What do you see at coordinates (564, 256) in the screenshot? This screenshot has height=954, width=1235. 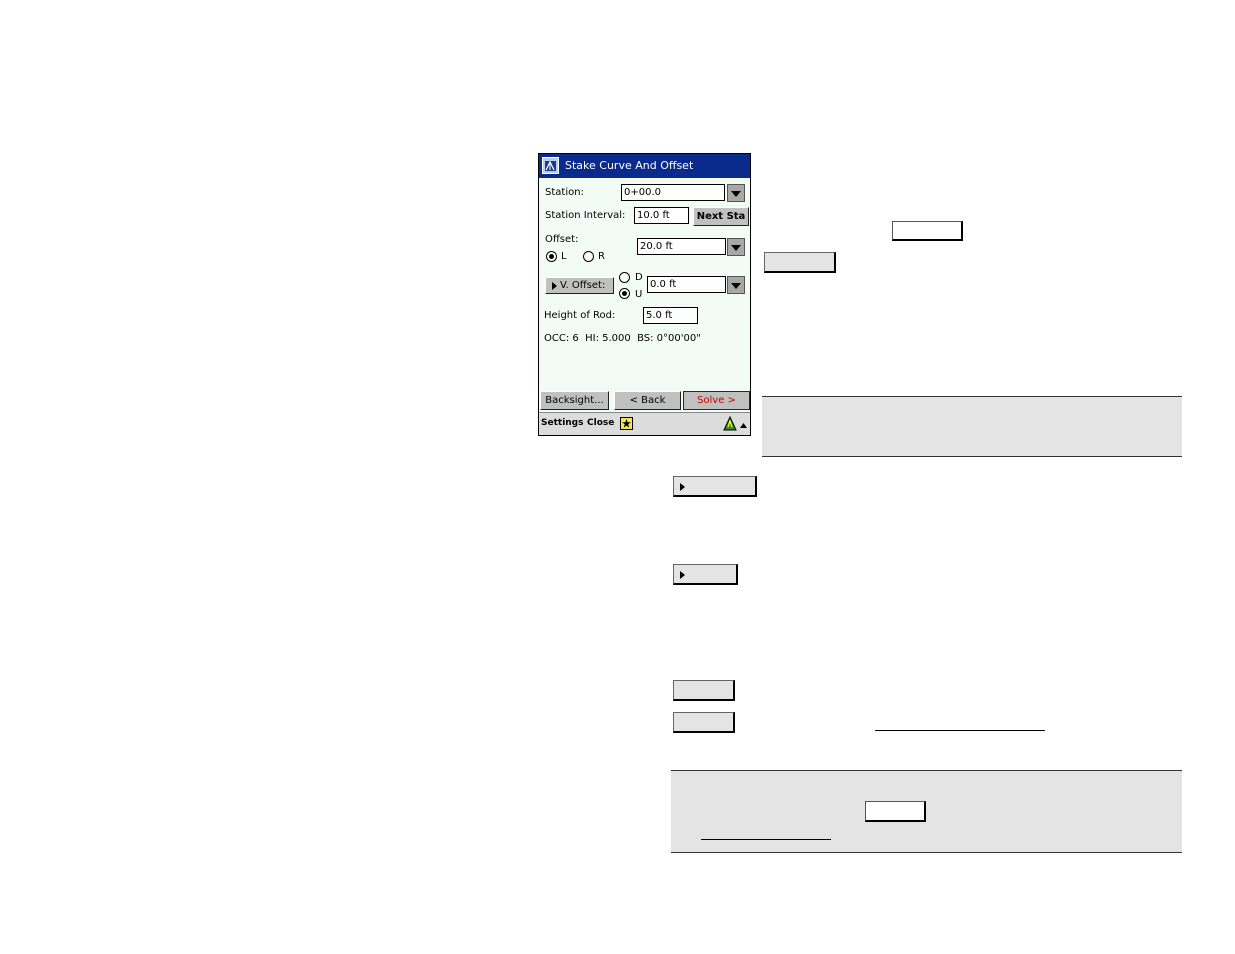 I see `offset-left-label: L` at bounding box center [564, 256].